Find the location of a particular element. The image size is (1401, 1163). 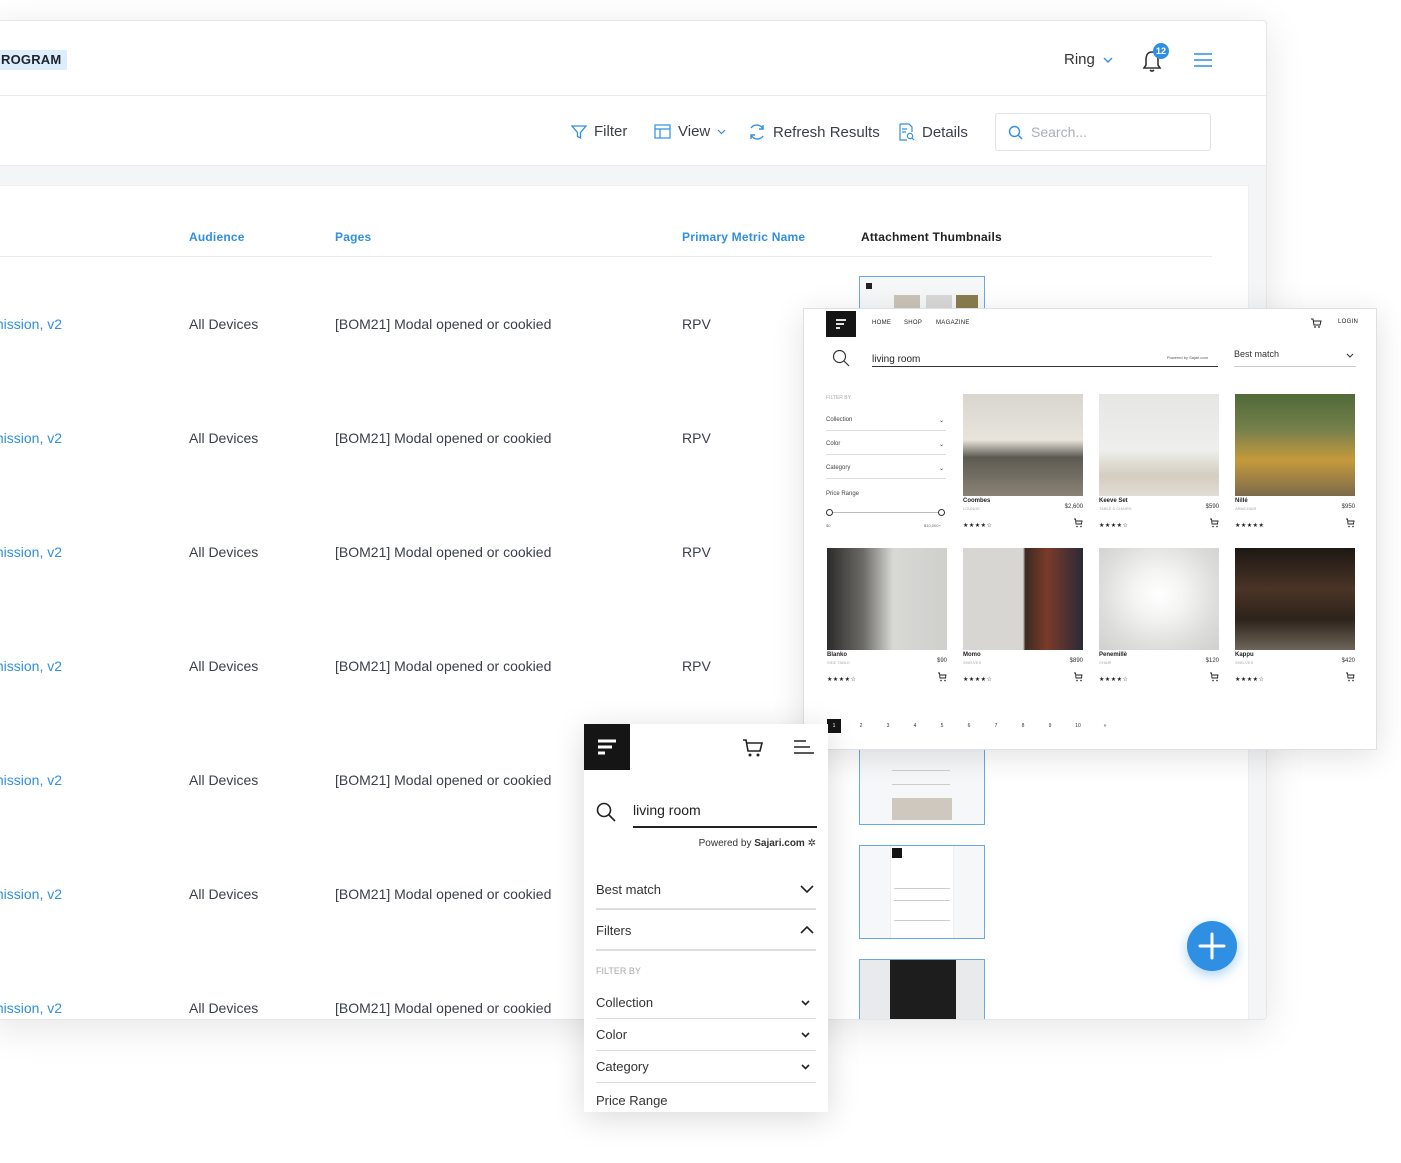

product-price: $890 is located at coordinates (1076, 661).